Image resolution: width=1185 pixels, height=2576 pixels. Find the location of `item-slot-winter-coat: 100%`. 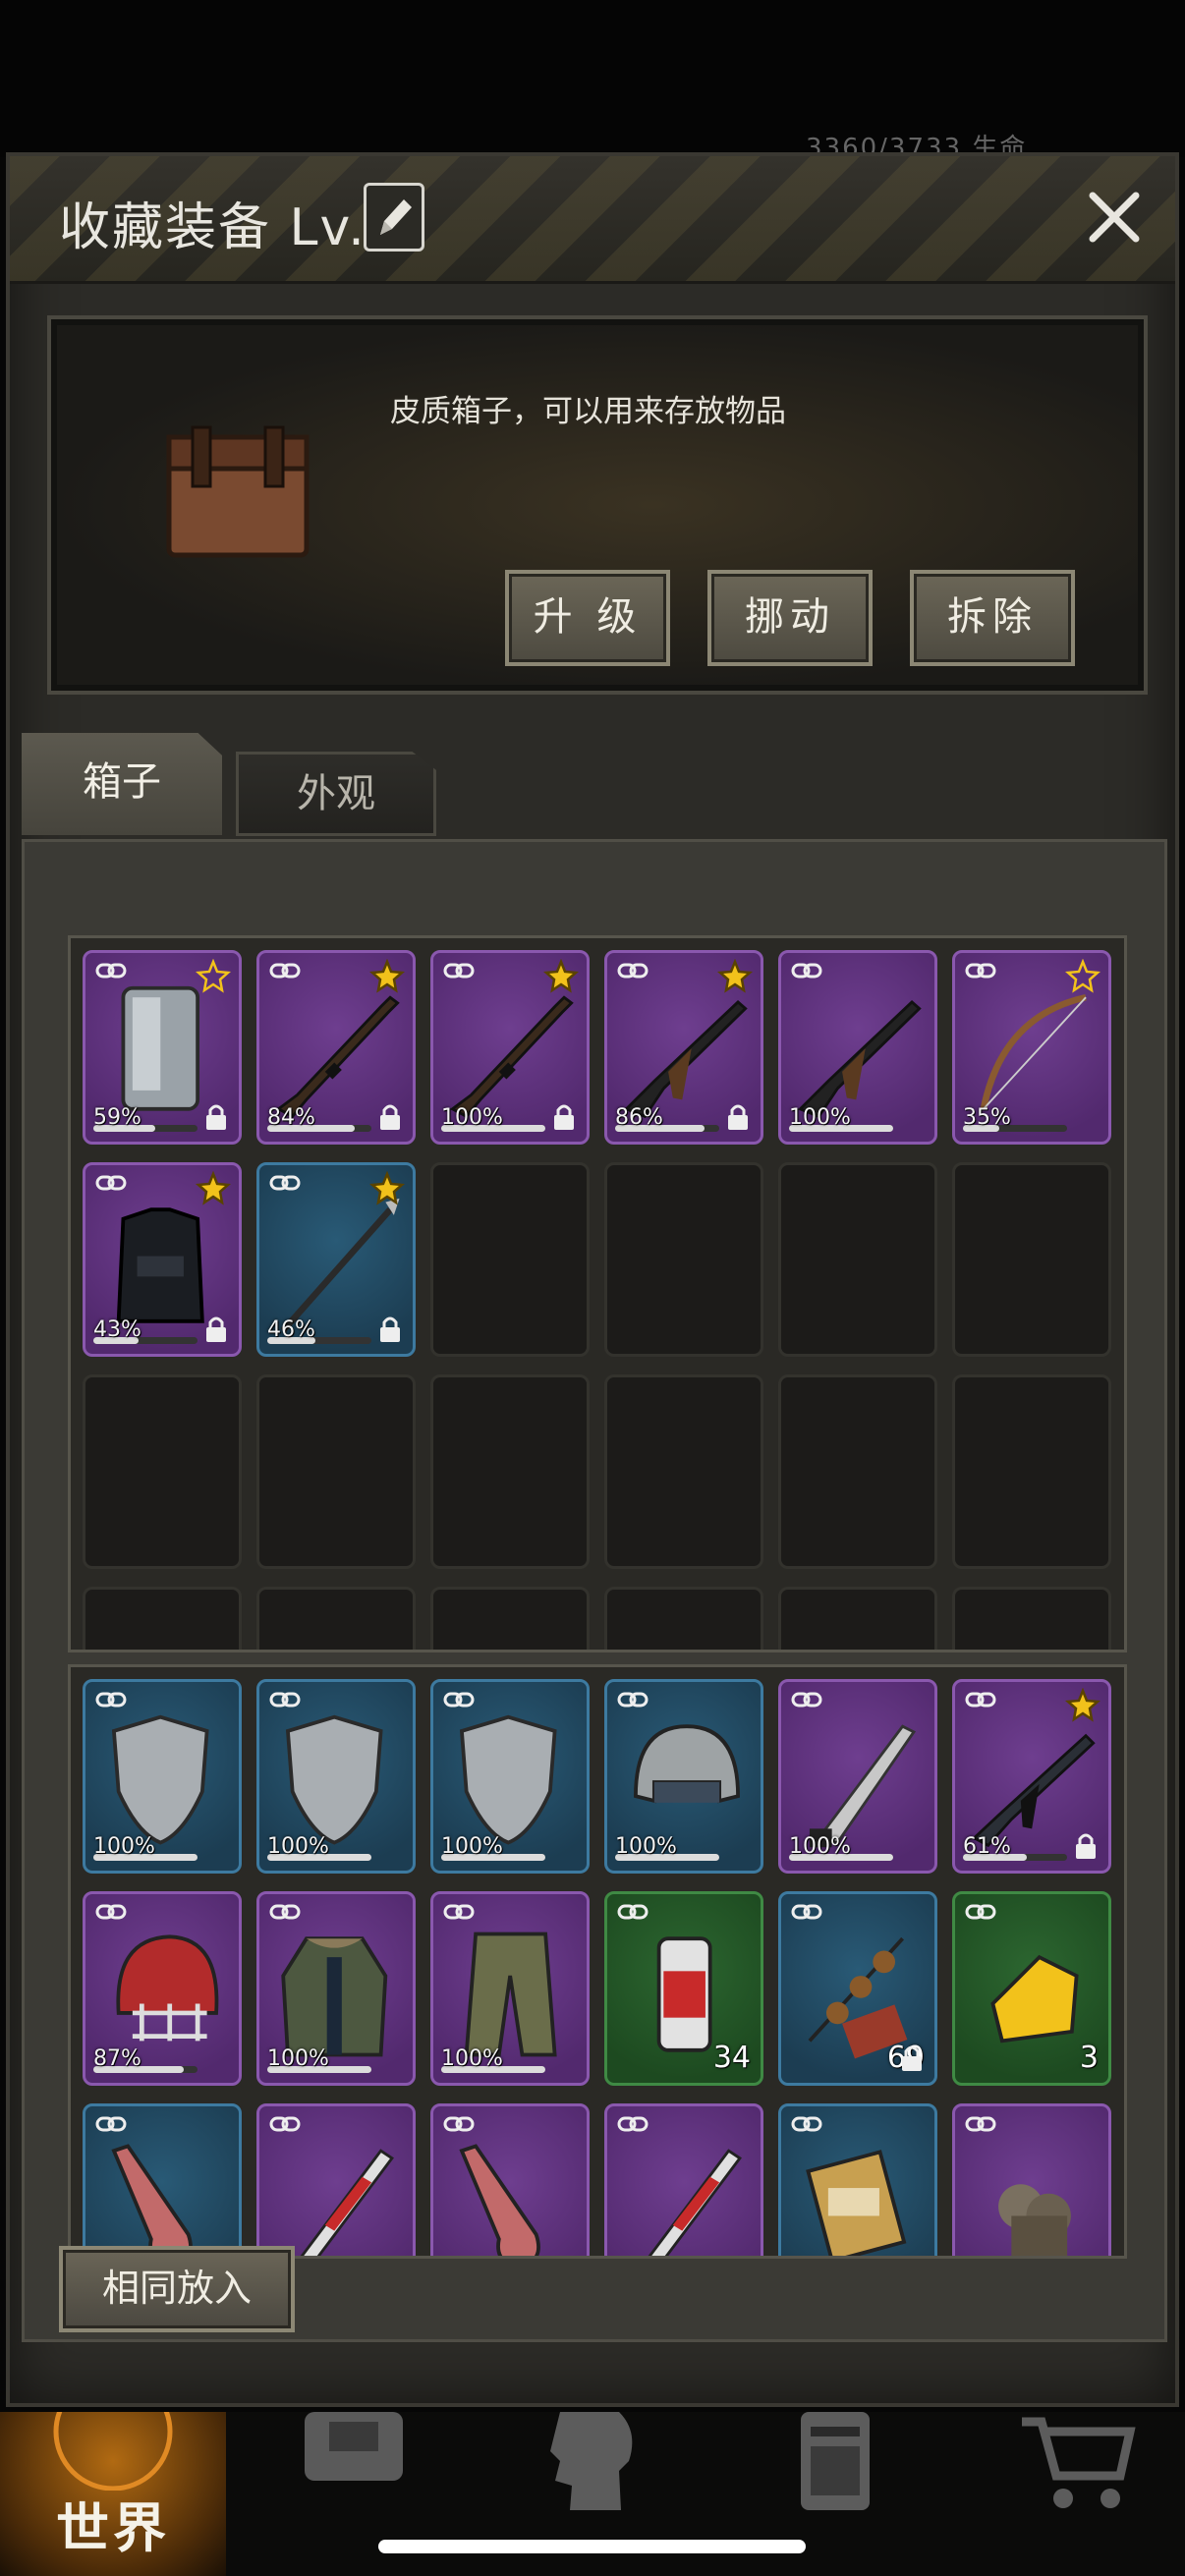

item-slot-winter-coat: 100% is located at coordinates (336, 1988).